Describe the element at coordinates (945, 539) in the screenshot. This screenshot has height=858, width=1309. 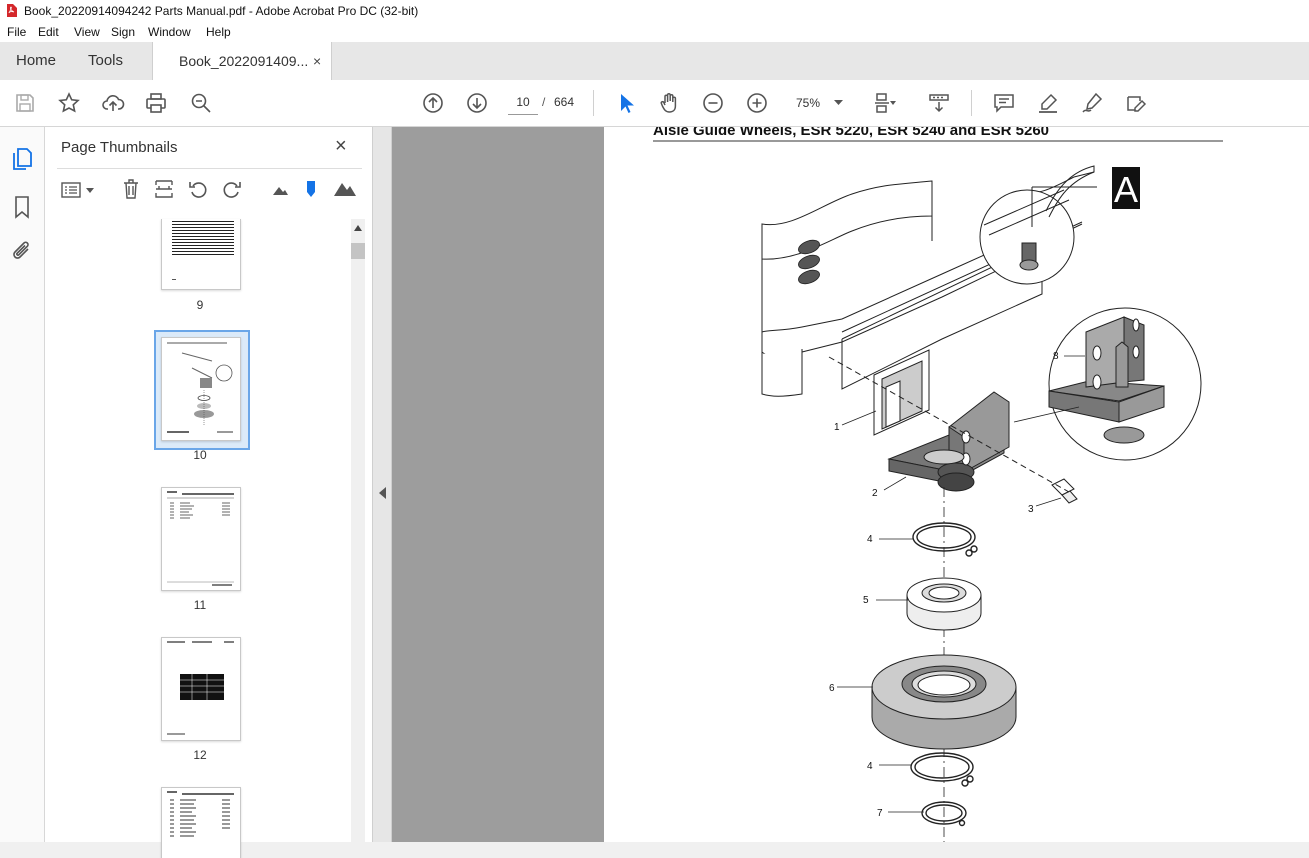
I see `part-4-circlip-upper` at that location.